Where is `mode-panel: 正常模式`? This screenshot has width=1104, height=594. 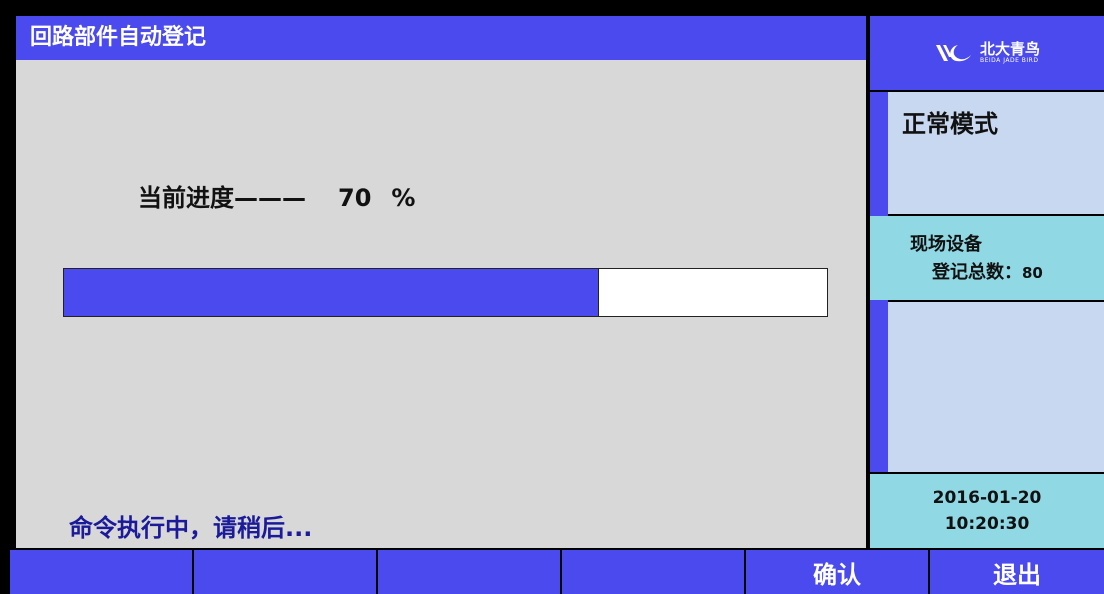
mode-panel: 正常模式 is located at coordinates (996, 153).